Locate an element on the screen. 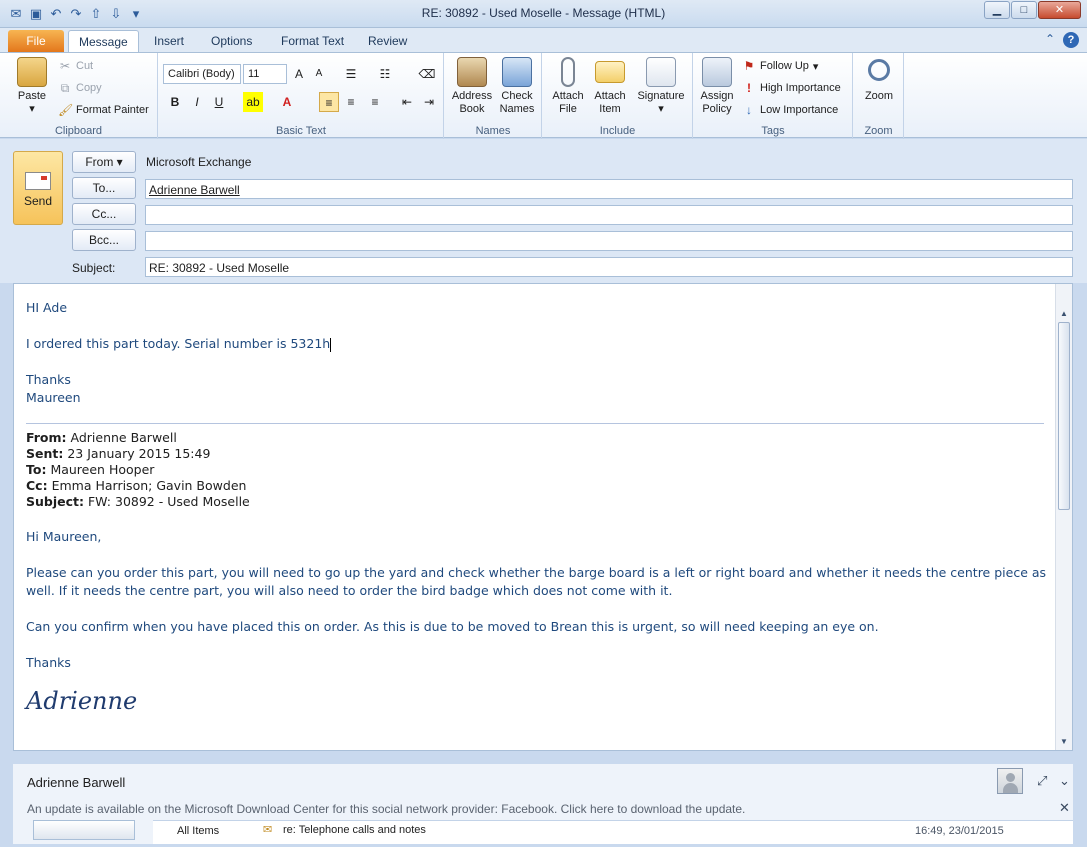  feed-item: re: Telephone calls and notes is located at coordinates (354, 830).